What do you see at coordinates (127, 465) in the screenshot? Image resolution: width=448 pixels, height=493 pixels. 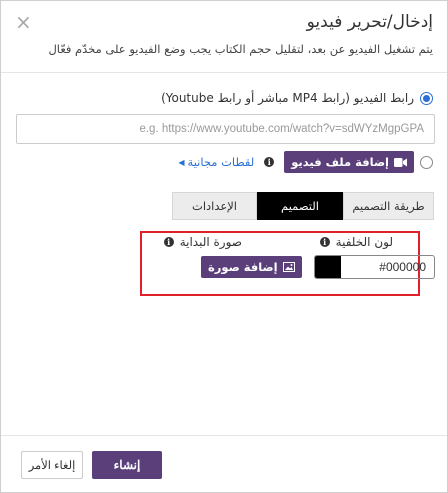 I see `create-button: إنشاء` at bounding box center [127, 465].